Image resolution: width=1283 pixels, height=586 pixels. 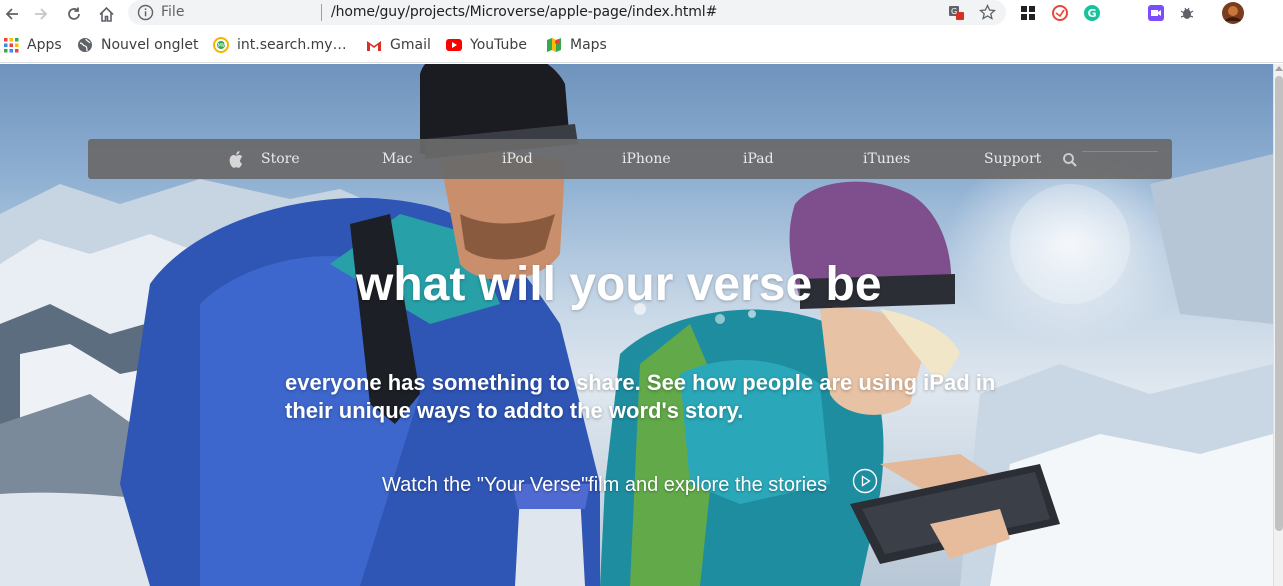 I want to click on bookmark-youtube: YouTube, so click(x=486, y=45).